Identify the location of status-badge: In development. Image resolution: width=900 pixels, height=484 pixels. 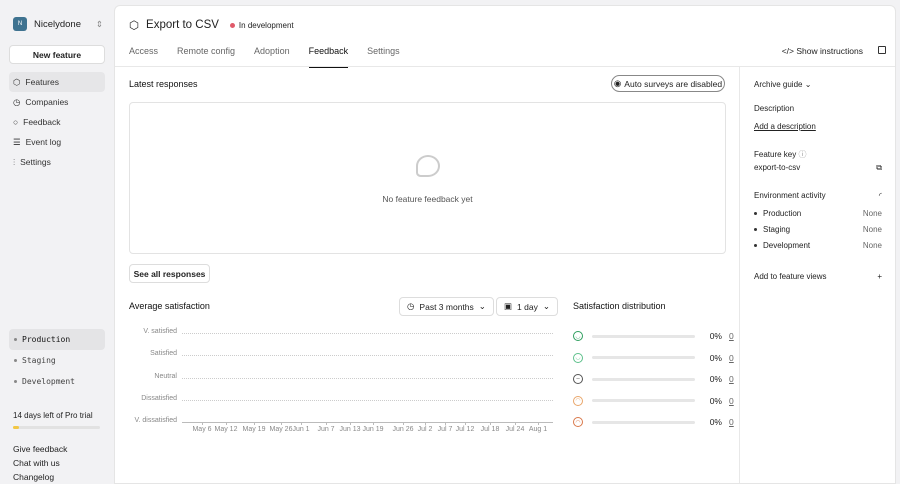
(261, 25).